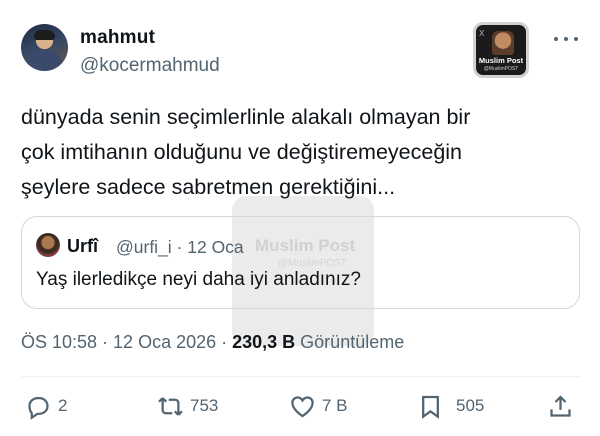  I want to click on reply-button: 2, so click(46, 406).